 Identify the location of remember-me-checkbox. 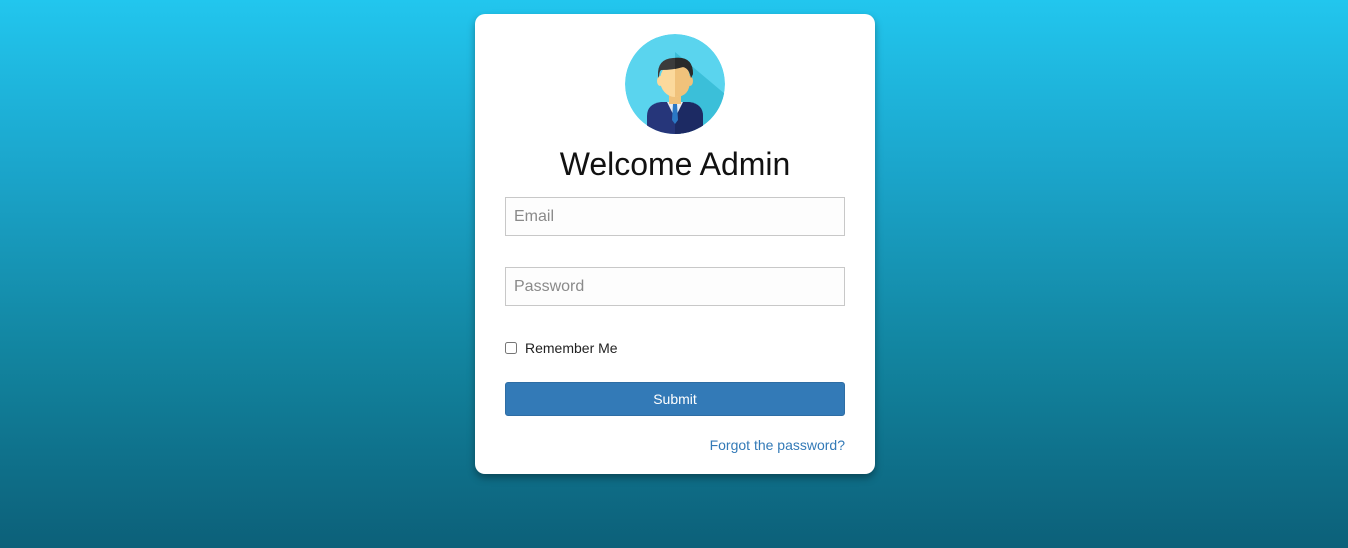
(511, 348).